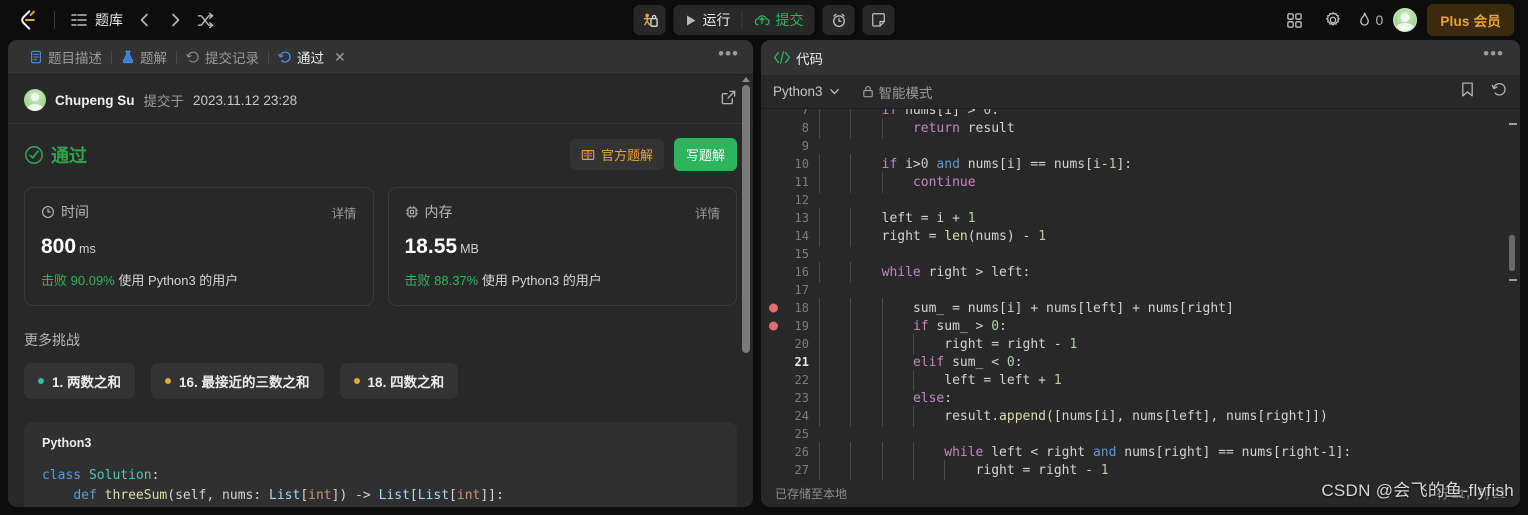  What do you see at coordinates (728, 57) in the screenshot?
I see `left-panel-more-icon: •••` at bounding box center [728, 57].